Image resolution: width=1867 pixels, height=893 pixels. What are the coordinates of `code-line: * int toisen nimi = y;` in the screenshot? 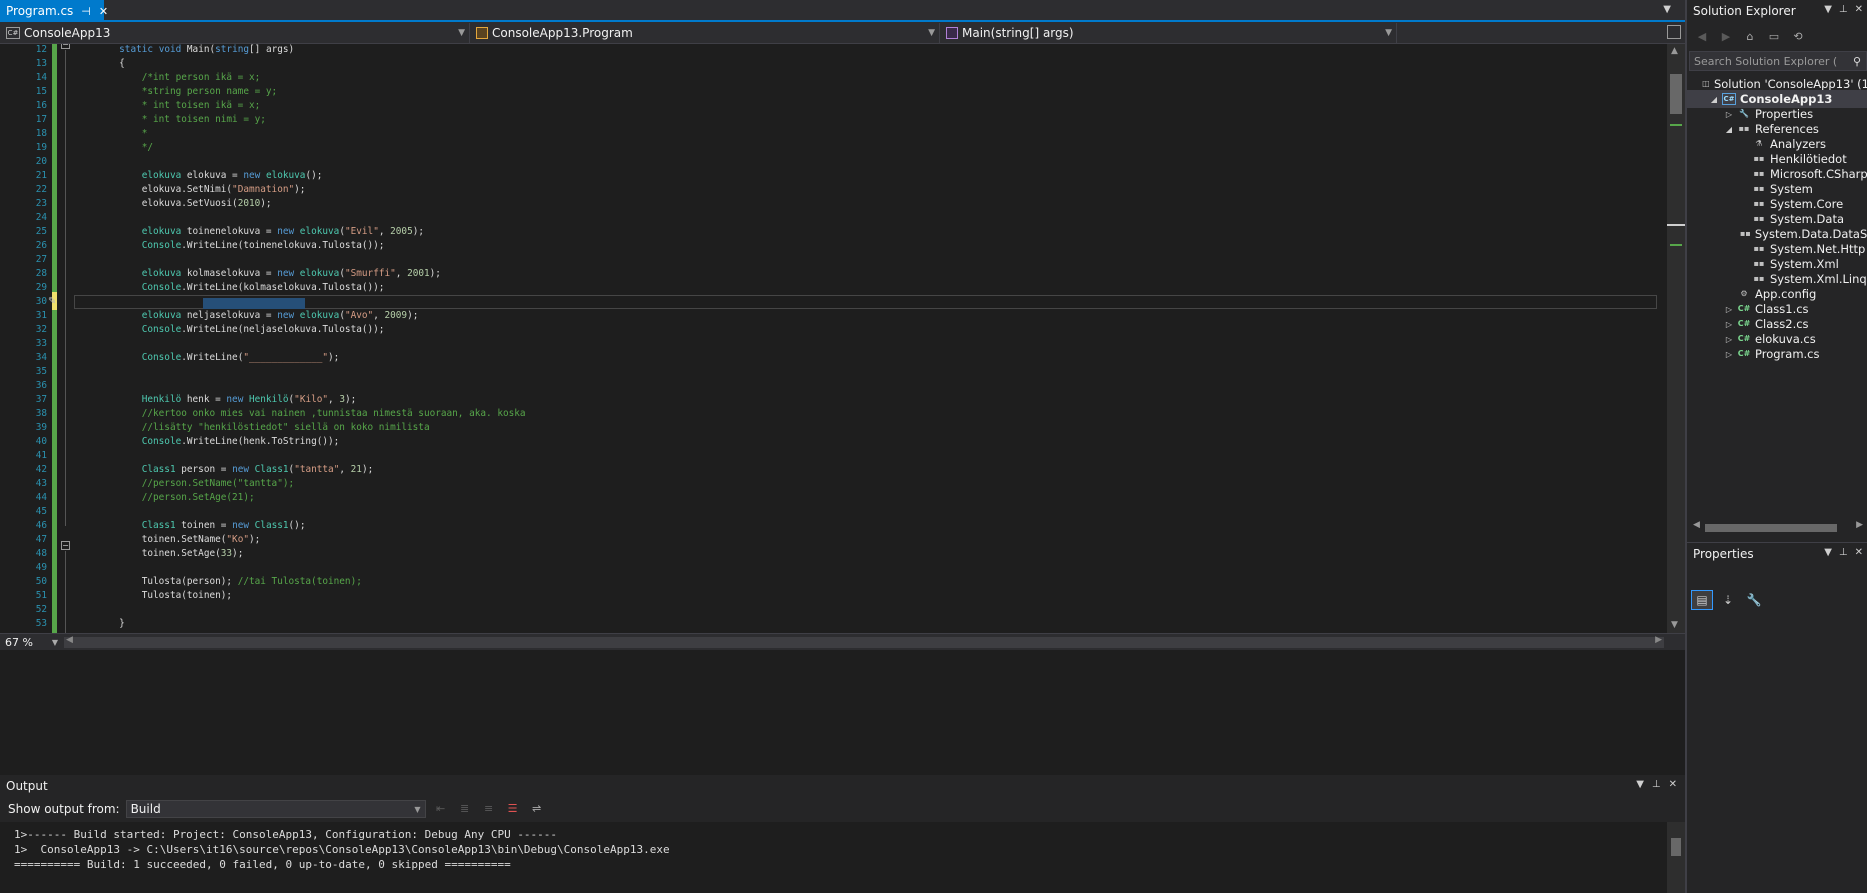 It's located at (170, 119).